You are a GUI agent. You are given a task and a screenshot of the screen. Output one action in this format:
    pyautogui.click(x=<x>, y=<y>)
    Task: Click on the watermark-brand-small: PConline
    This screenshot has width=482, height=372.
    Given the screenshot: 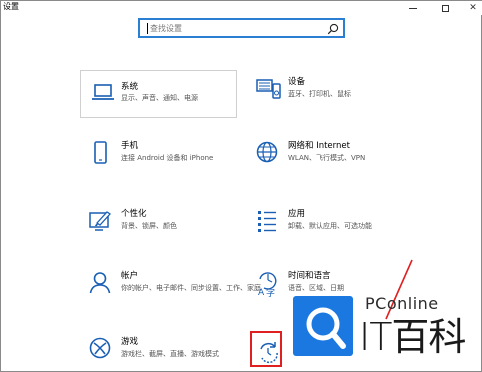 What is the action you would take?
    pyautogui.click(x=402, y=303)
    